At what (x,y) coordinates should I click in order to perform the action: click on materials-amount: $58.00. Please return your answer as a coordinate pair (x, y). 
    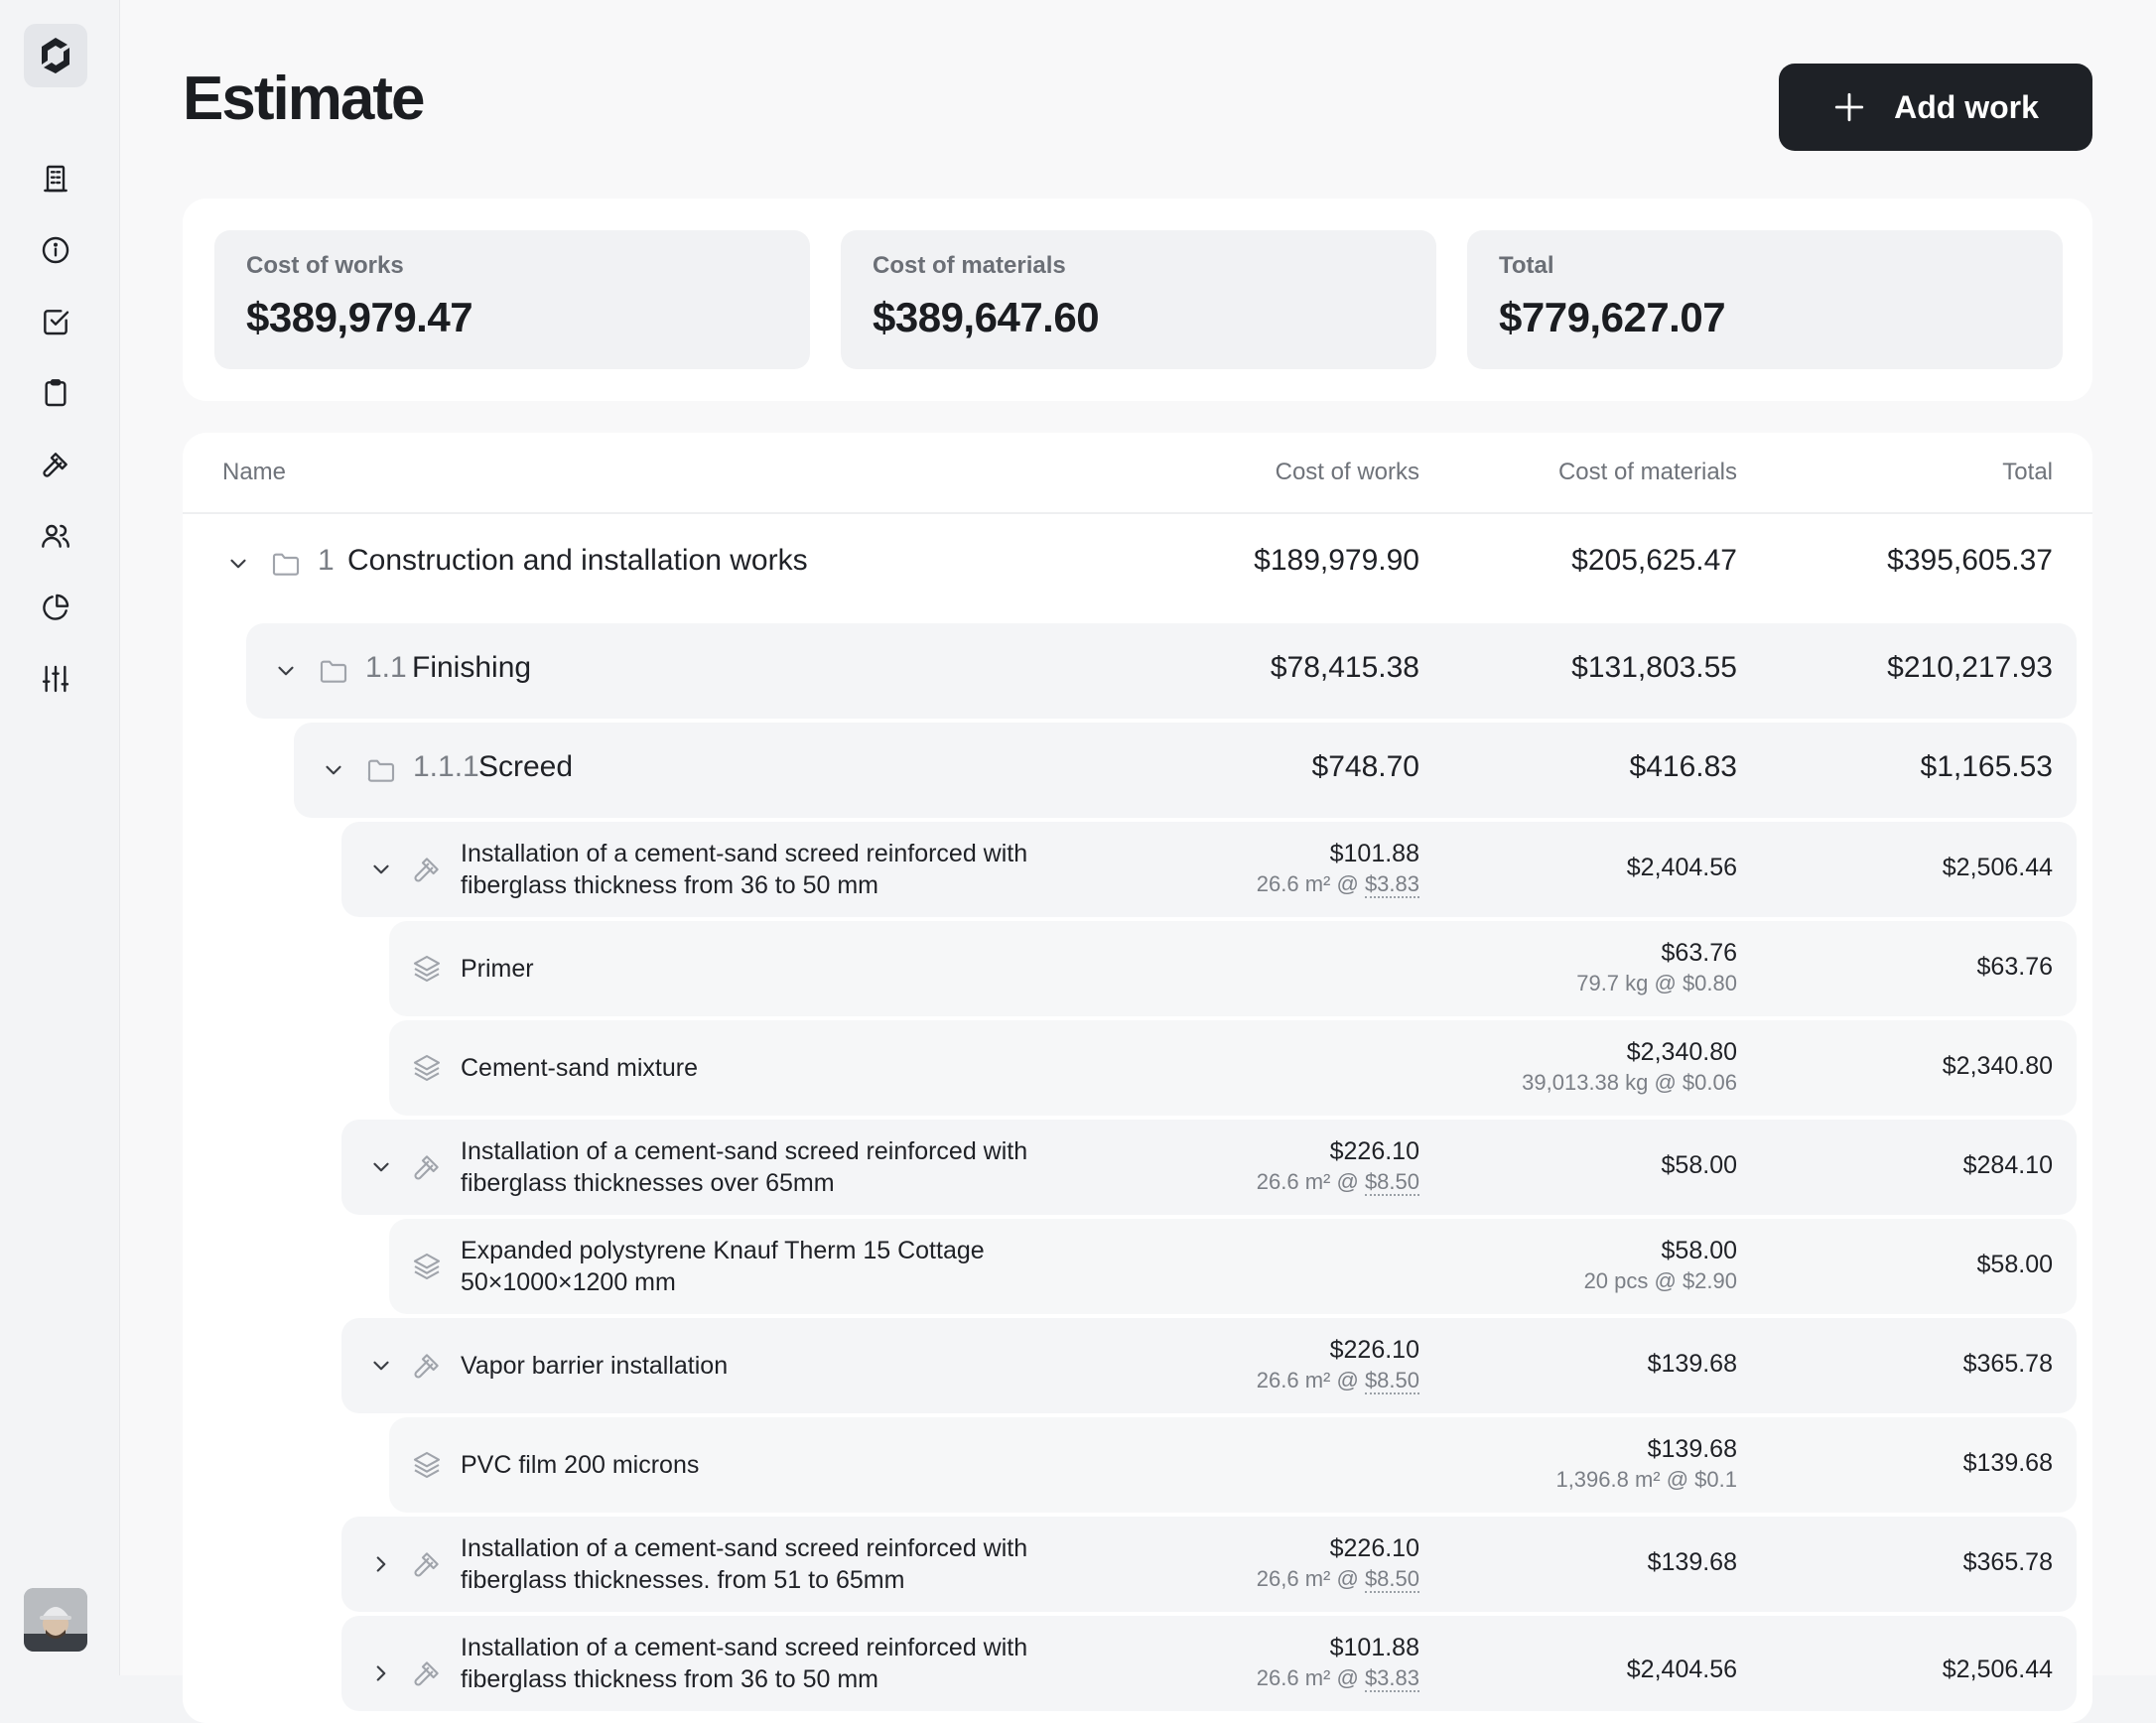
    Looking at the image, I should click on (1699, 1250).